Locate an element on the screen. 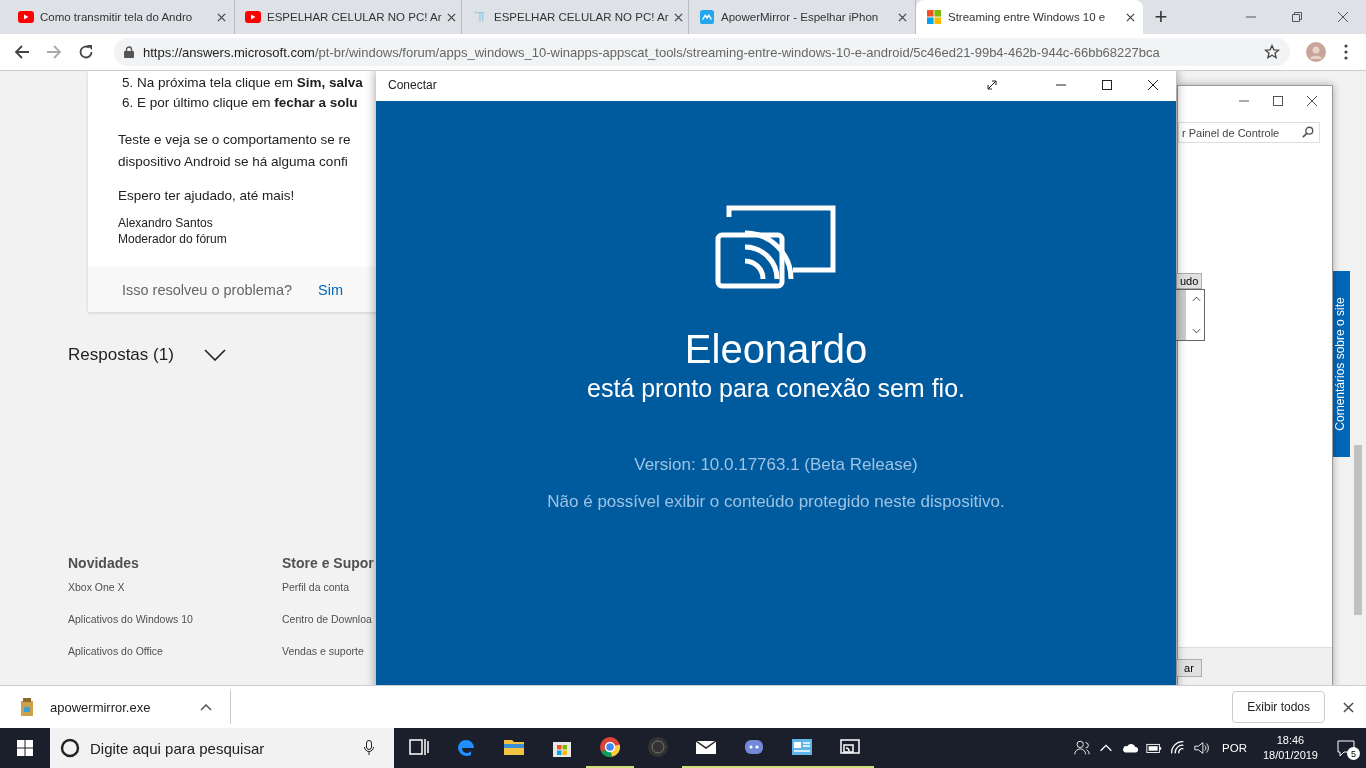 The height and width of the screenshot is (768, 1366). address-bar: https://answers.microsoft.com/pt-br/windows/forum/apps_windows_10-winapps-appscat_tools/streaming-entre-windows-10-e-android/5c46ed21-99b4-462b-944c-66bb68227bca is located at coordinates (702, 52).